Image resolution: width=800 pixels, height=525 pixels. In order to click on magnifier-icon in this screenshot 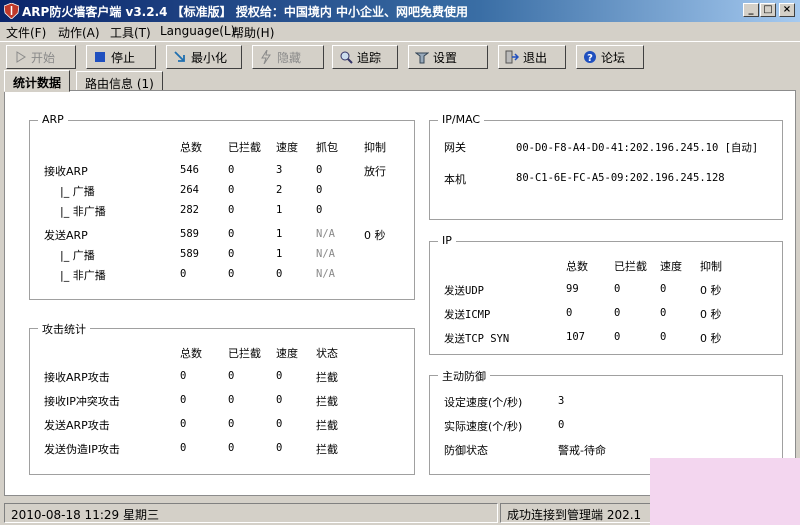, I will do `click(346, 57)`.